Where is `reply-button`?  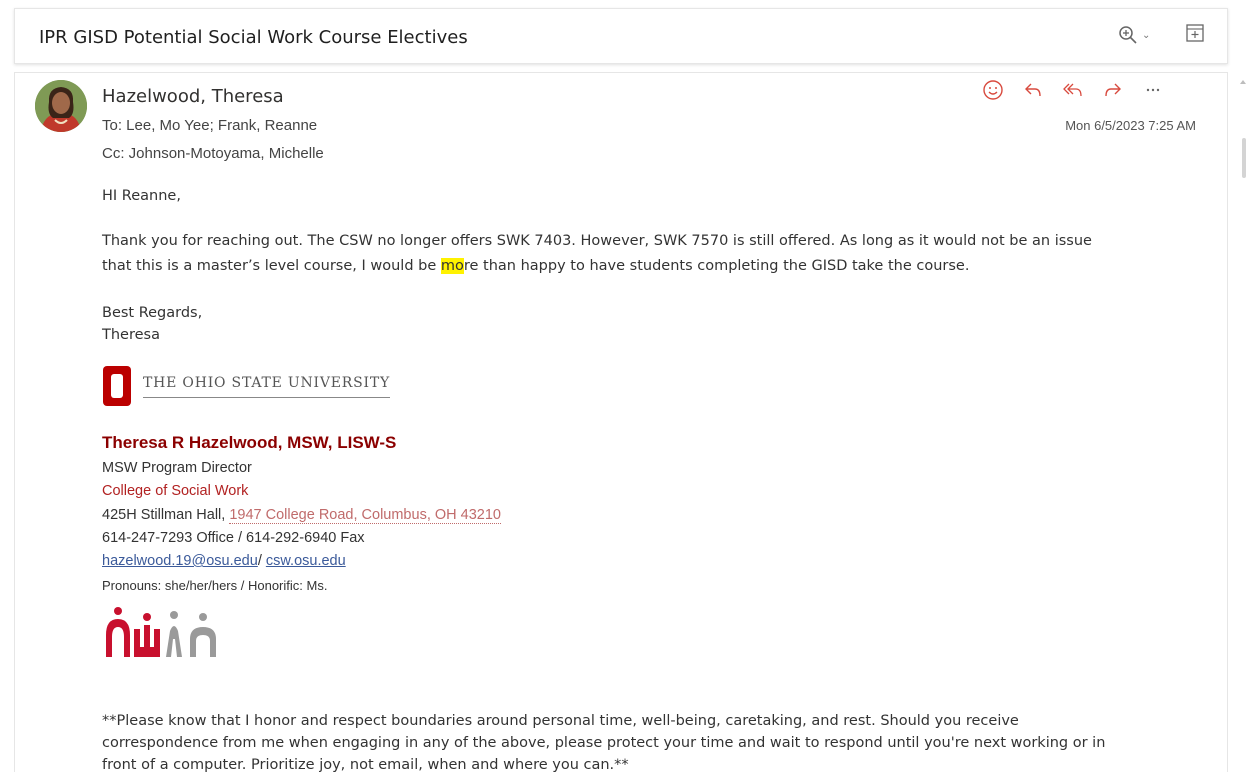 reply-button is located at coordinates (1033, 90).